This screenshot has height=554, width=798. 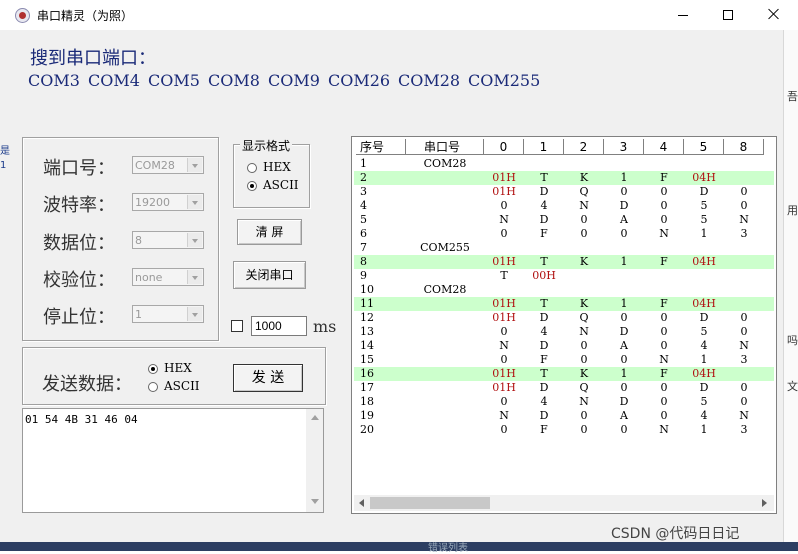 What do you see at coordinates (315, 501) in the screenshot?
I see `scroll-down-icon` at bounding box center [315, 501].